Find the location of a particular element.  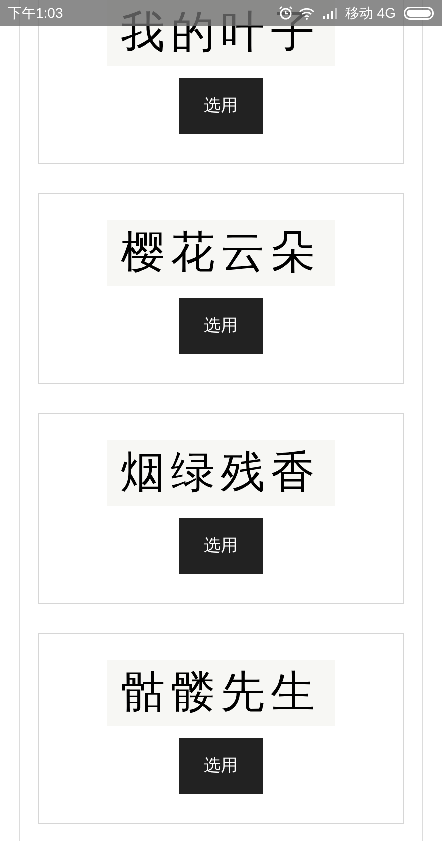

font-preview: 樱花云朵 is located at coordinates (221, 253).